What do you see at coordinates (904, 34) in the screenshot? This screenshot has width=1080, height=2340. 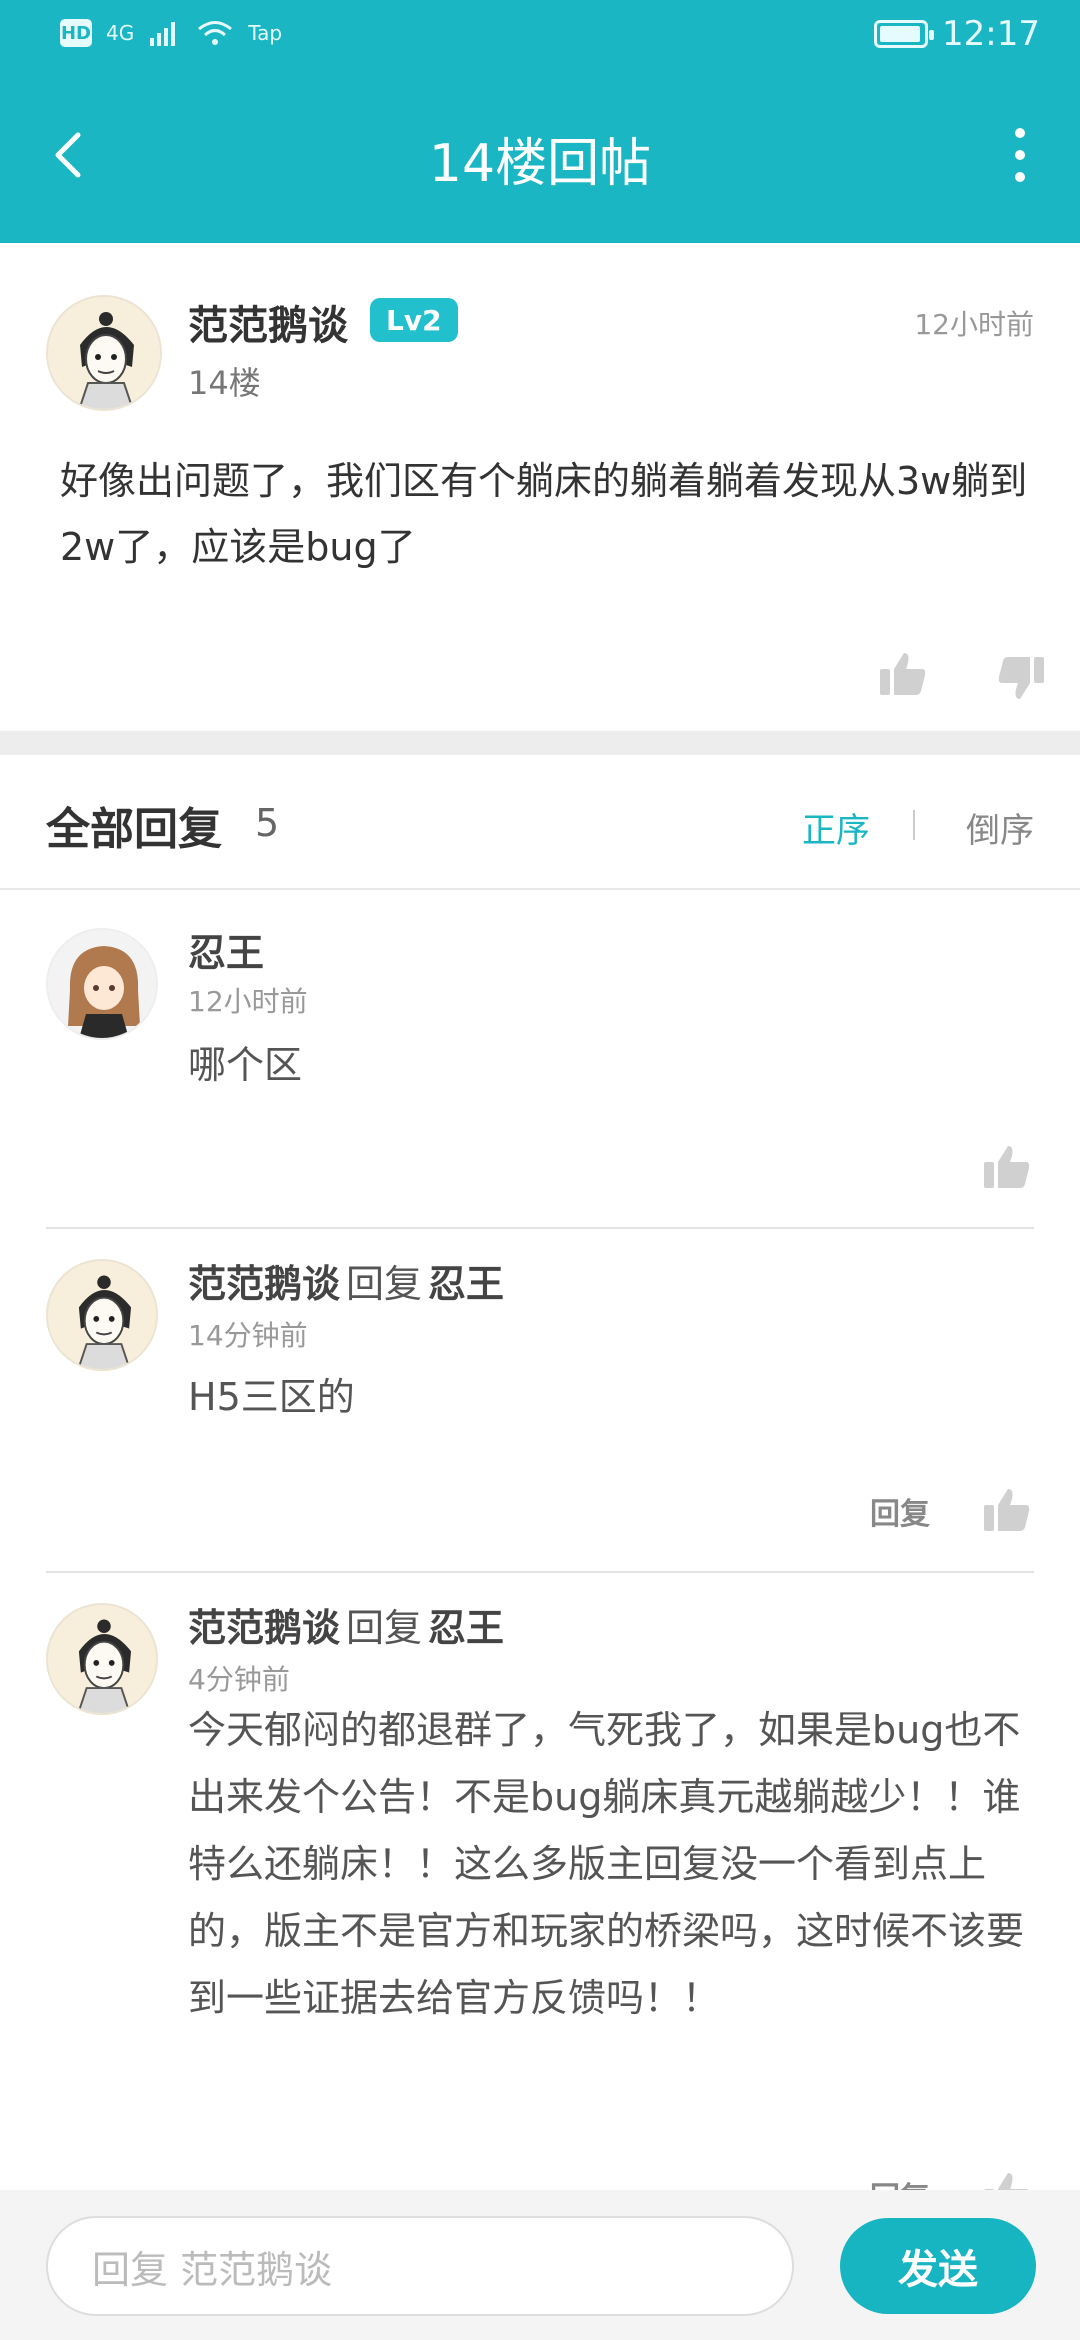 I see `battery-icon` at bounding box center [904, 34].